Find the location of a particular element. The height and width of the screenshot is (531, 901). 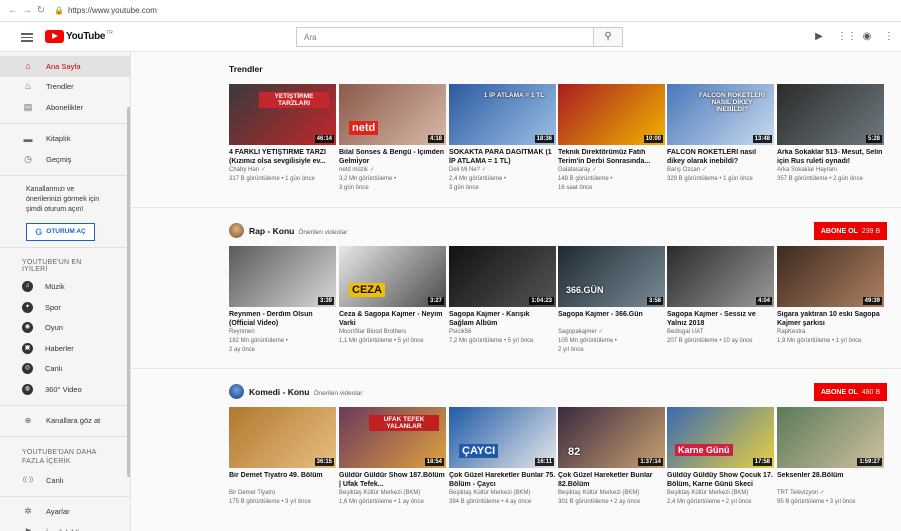

section-title: Trendler is located at coordinates (246, 69).